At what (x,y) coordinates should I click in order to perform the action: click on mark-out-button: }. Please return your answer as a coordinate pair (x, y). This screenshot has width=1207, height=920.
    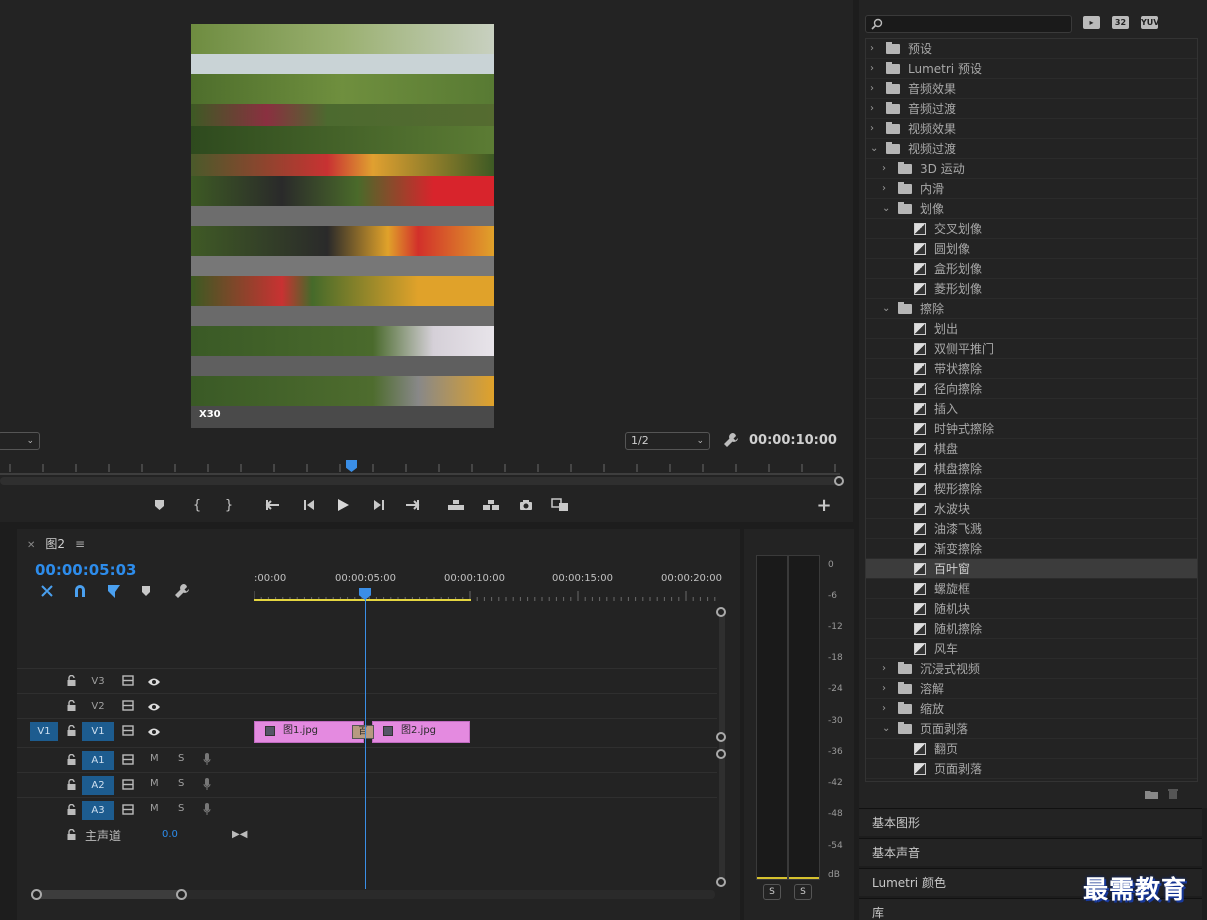
    Looking at the image, I should click on (229, 505).